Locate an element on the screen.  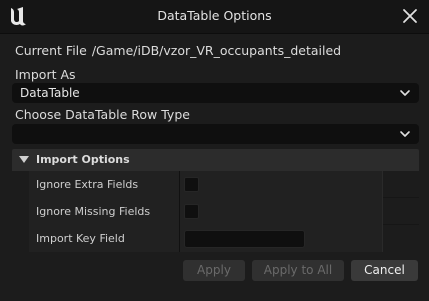
current-file-path: /Game/iDB/vzor_VR_occupants_detailed is located at coordinates (216, 50).